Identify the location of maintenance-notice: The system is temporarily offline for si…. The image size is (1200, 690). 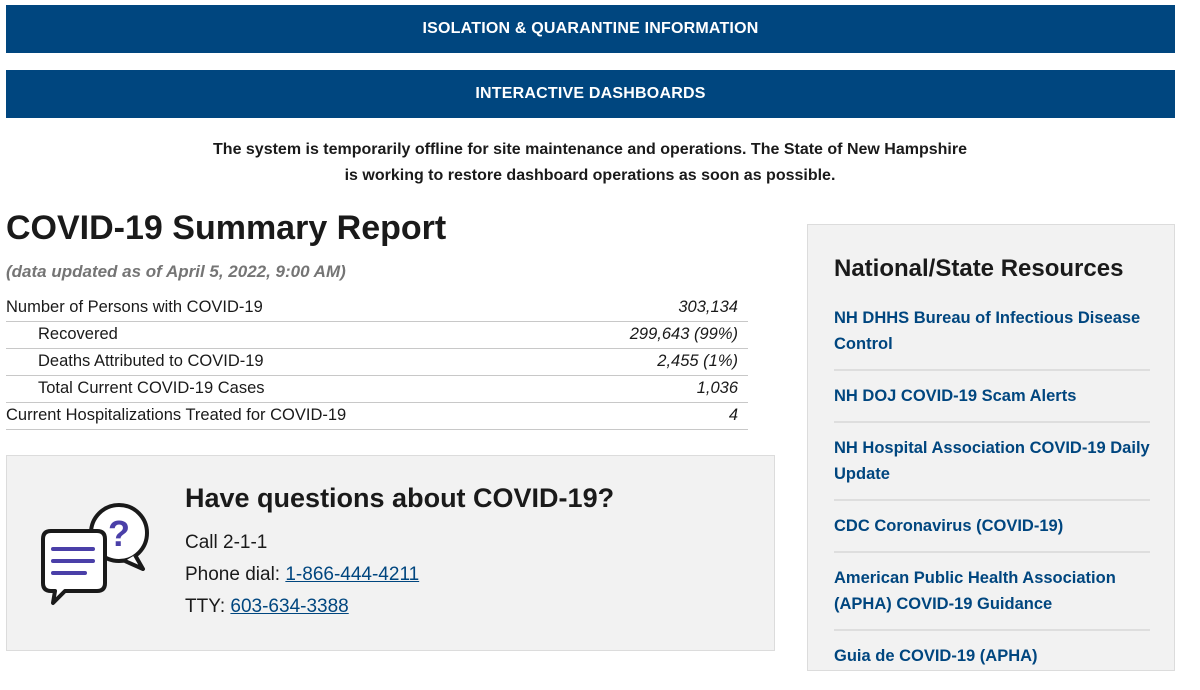
(590, 163).